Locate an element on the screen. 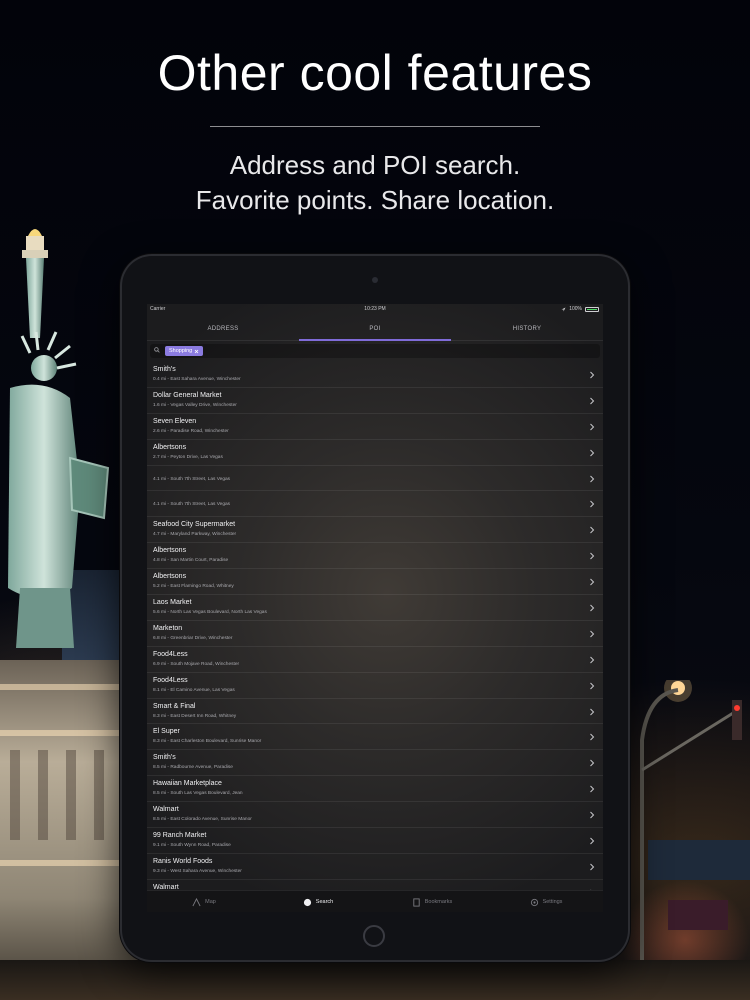 Image resolution: width=750 pixels, height=1000 pixels. battery-percent: 100% is located at coordinates (575, 309).